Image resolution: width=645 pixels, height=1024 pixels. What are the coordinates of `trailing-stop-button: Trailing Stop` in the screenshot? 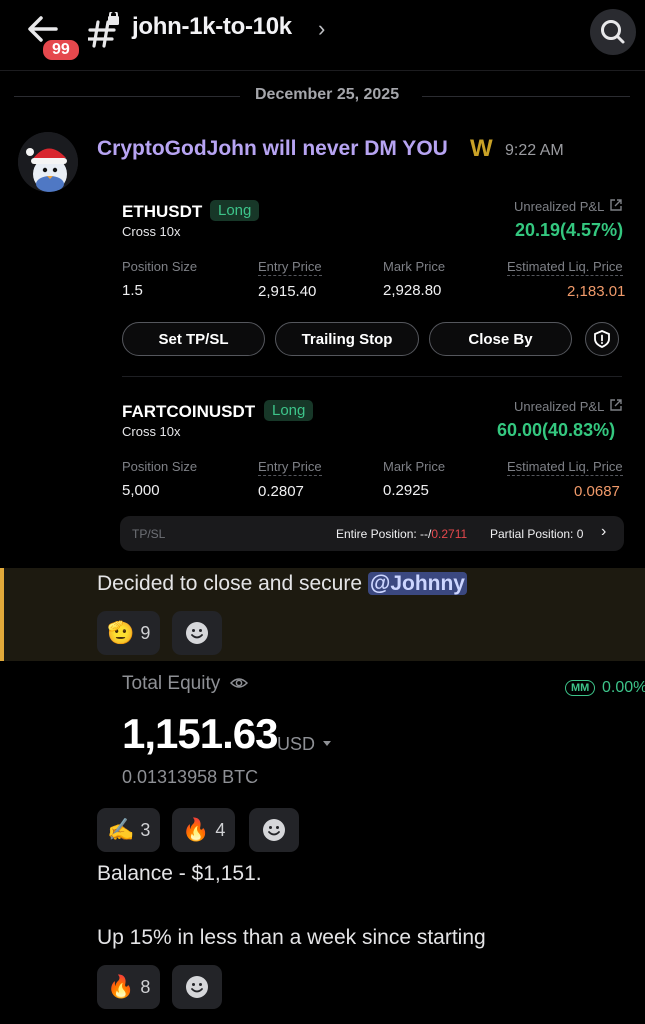 It's located at (347, 339).